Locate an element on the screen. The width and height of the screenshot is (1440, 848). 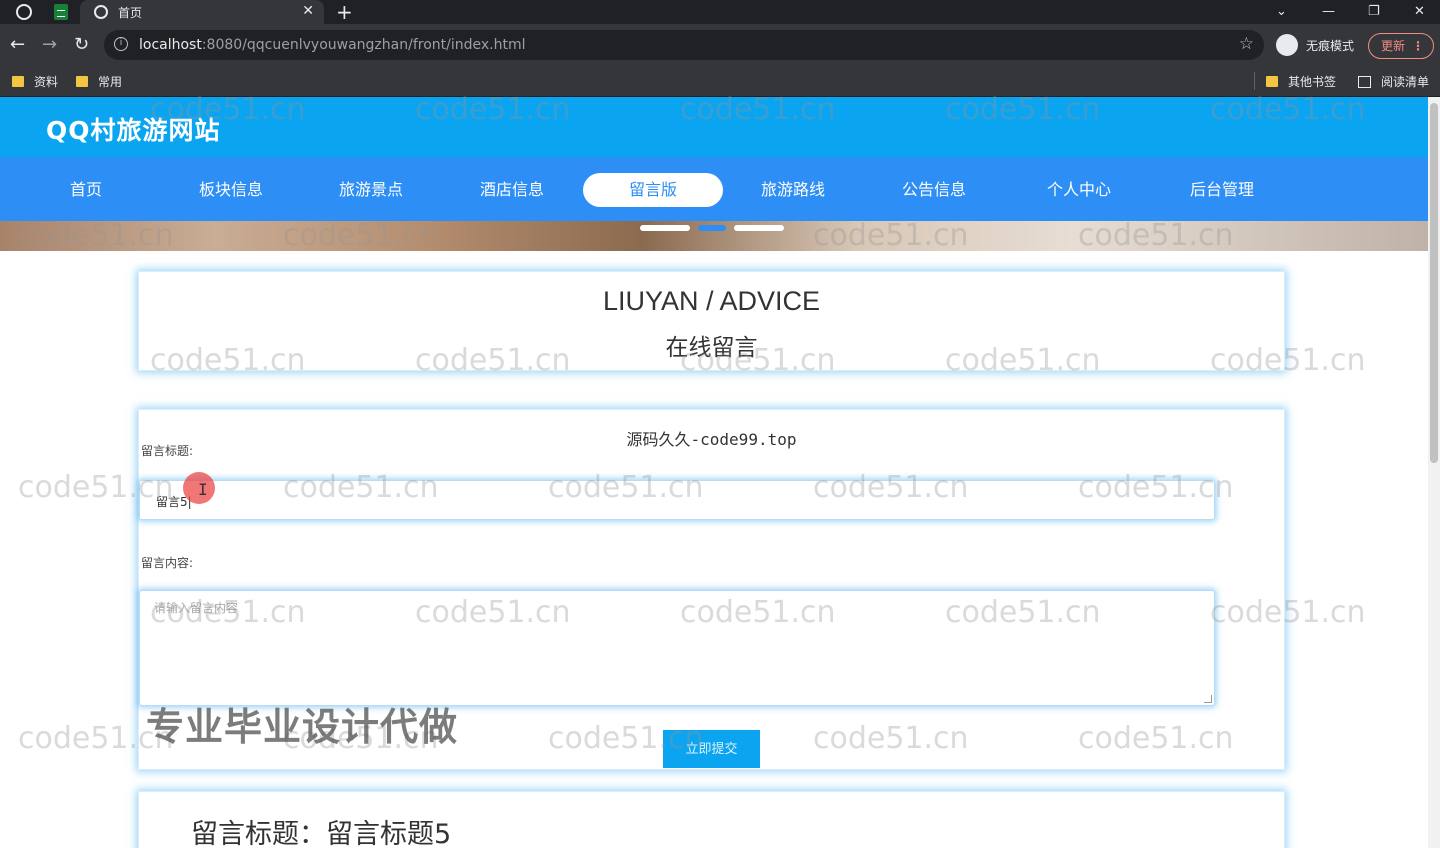
site-info-icon: i is located at coordinates (121, 44).